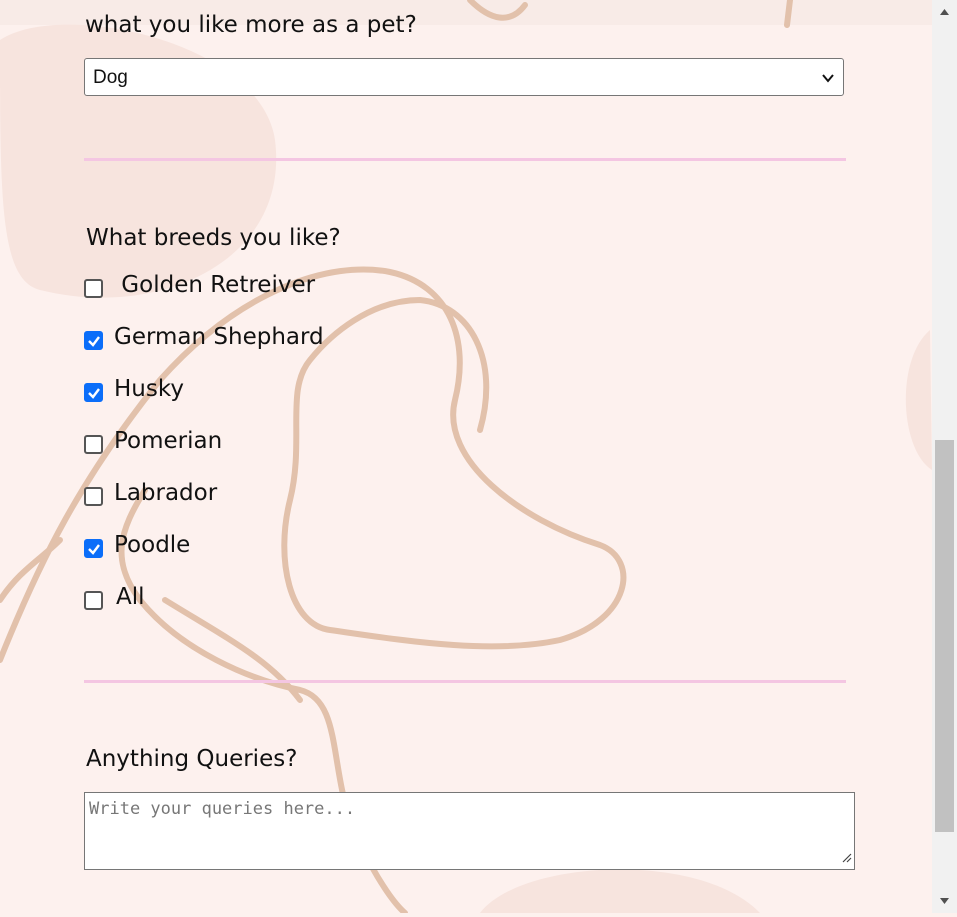  I want to click on vertical-scrollbar, so click(944, 456).